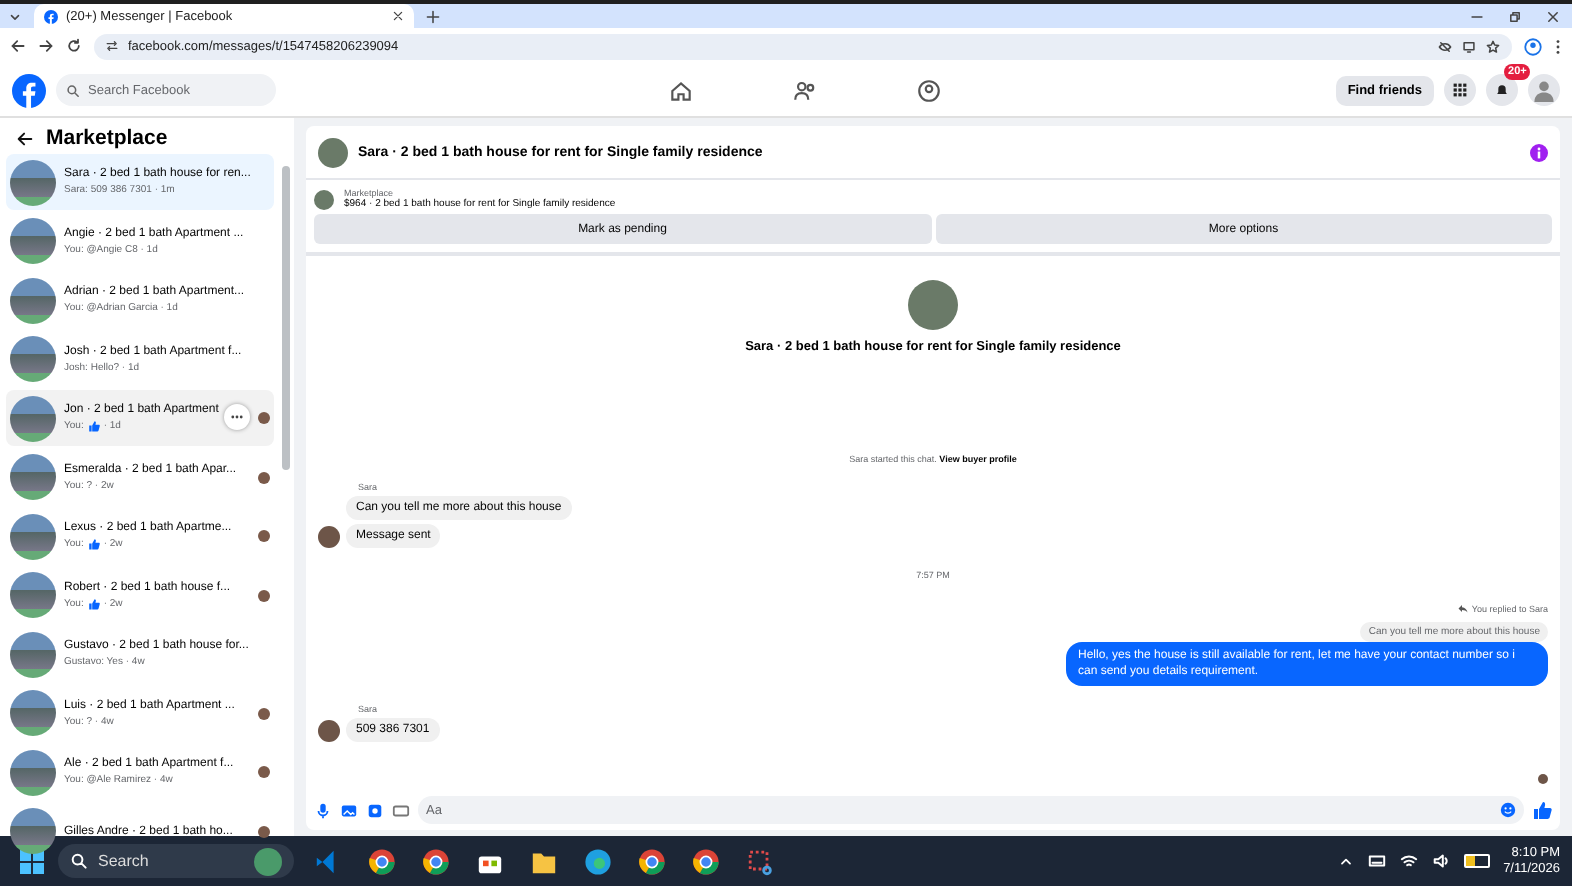 The image size is (1572, 886). What do you see at coordinates (349, 810) in the screenshot?
I see `image-icon` at bounding box center [349, 810].